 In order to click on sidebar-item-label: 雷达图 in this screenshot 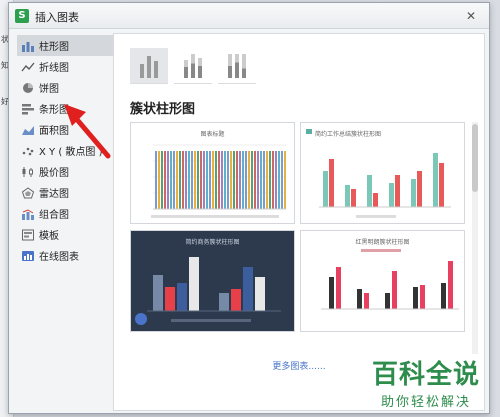, I will do `click(54, 194)`.